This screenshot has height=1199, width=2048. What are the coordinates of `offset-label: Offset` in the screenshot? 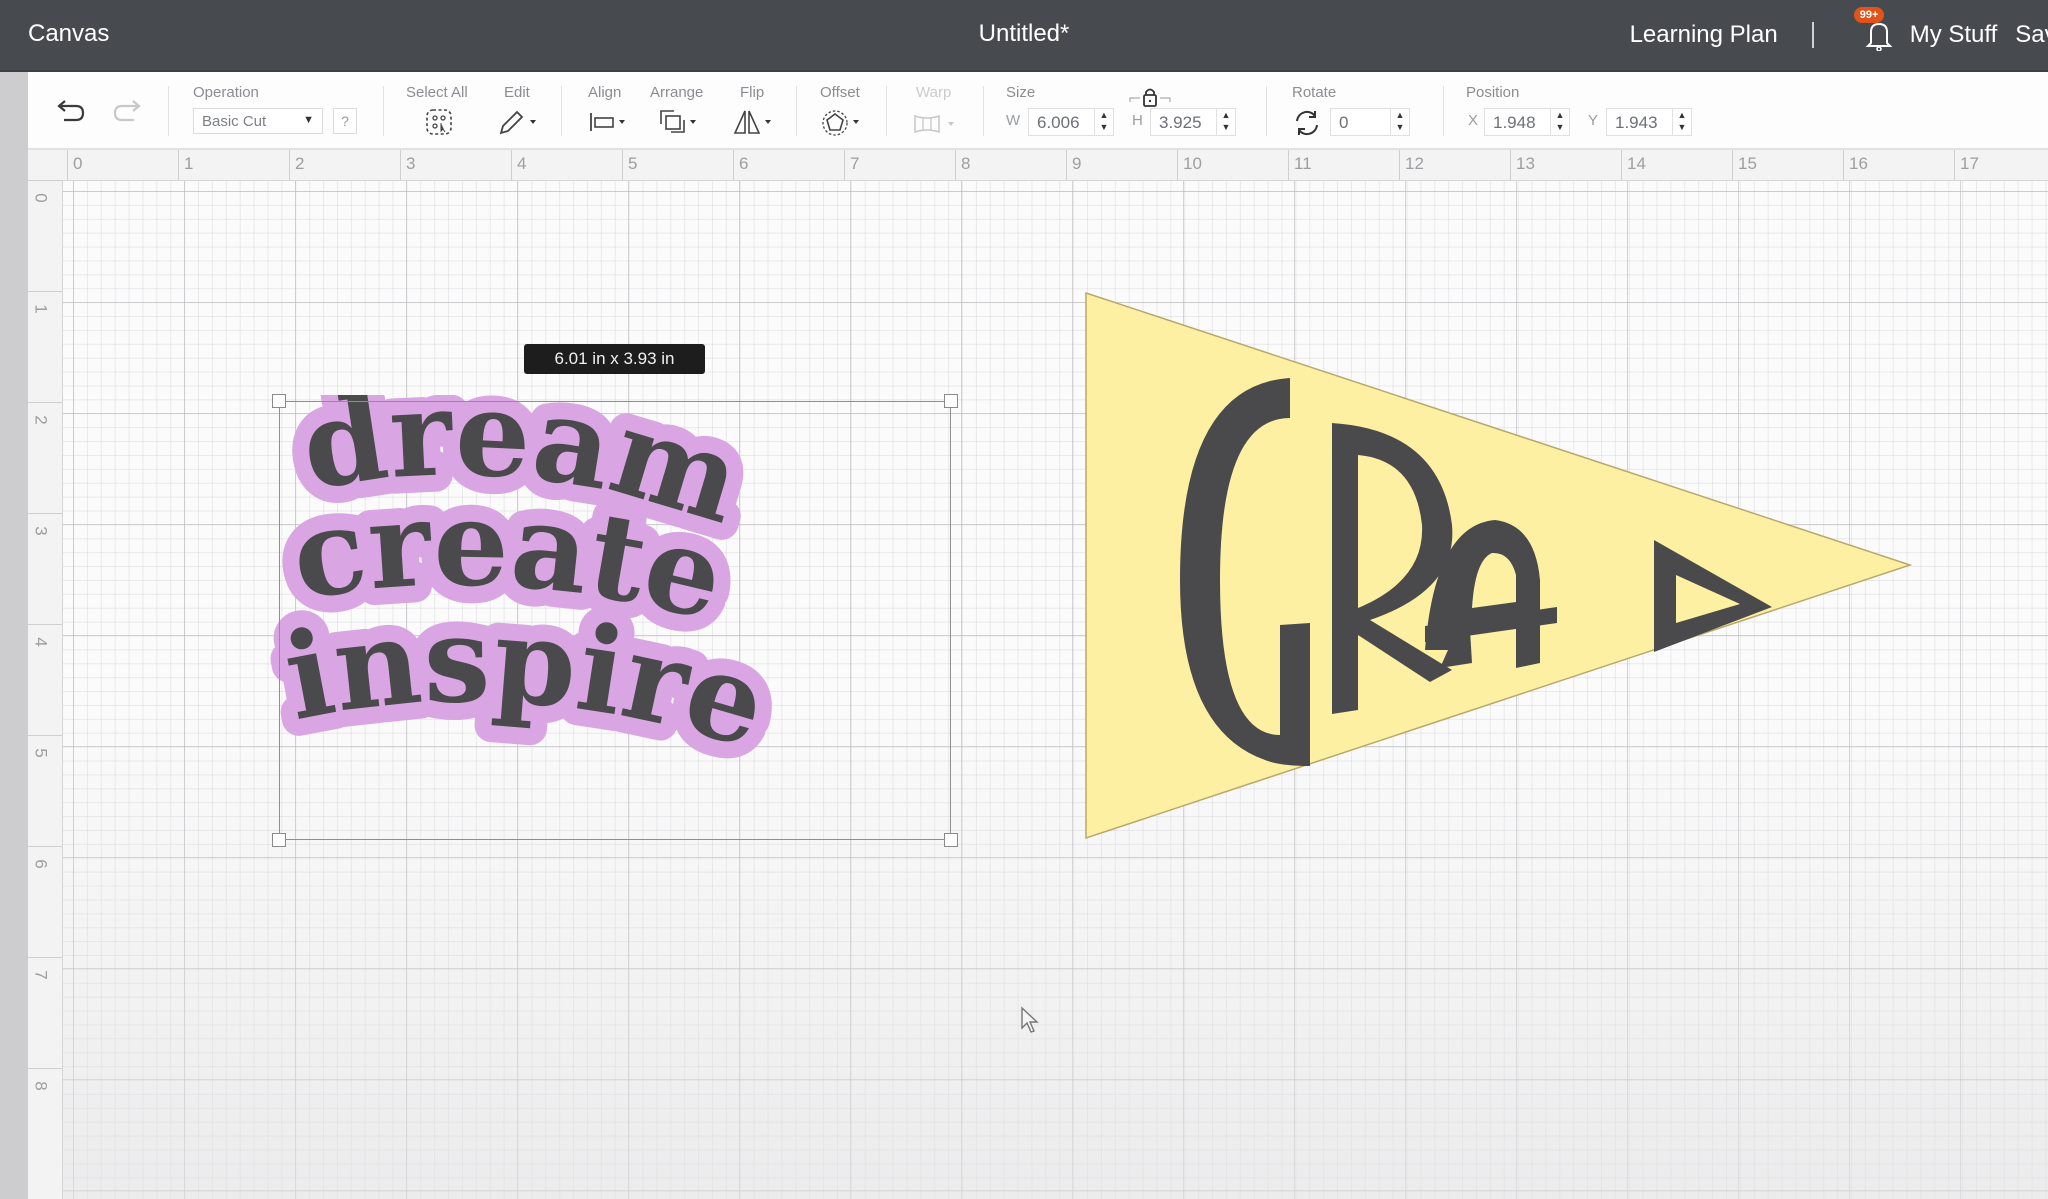 It's located at (840, 92).